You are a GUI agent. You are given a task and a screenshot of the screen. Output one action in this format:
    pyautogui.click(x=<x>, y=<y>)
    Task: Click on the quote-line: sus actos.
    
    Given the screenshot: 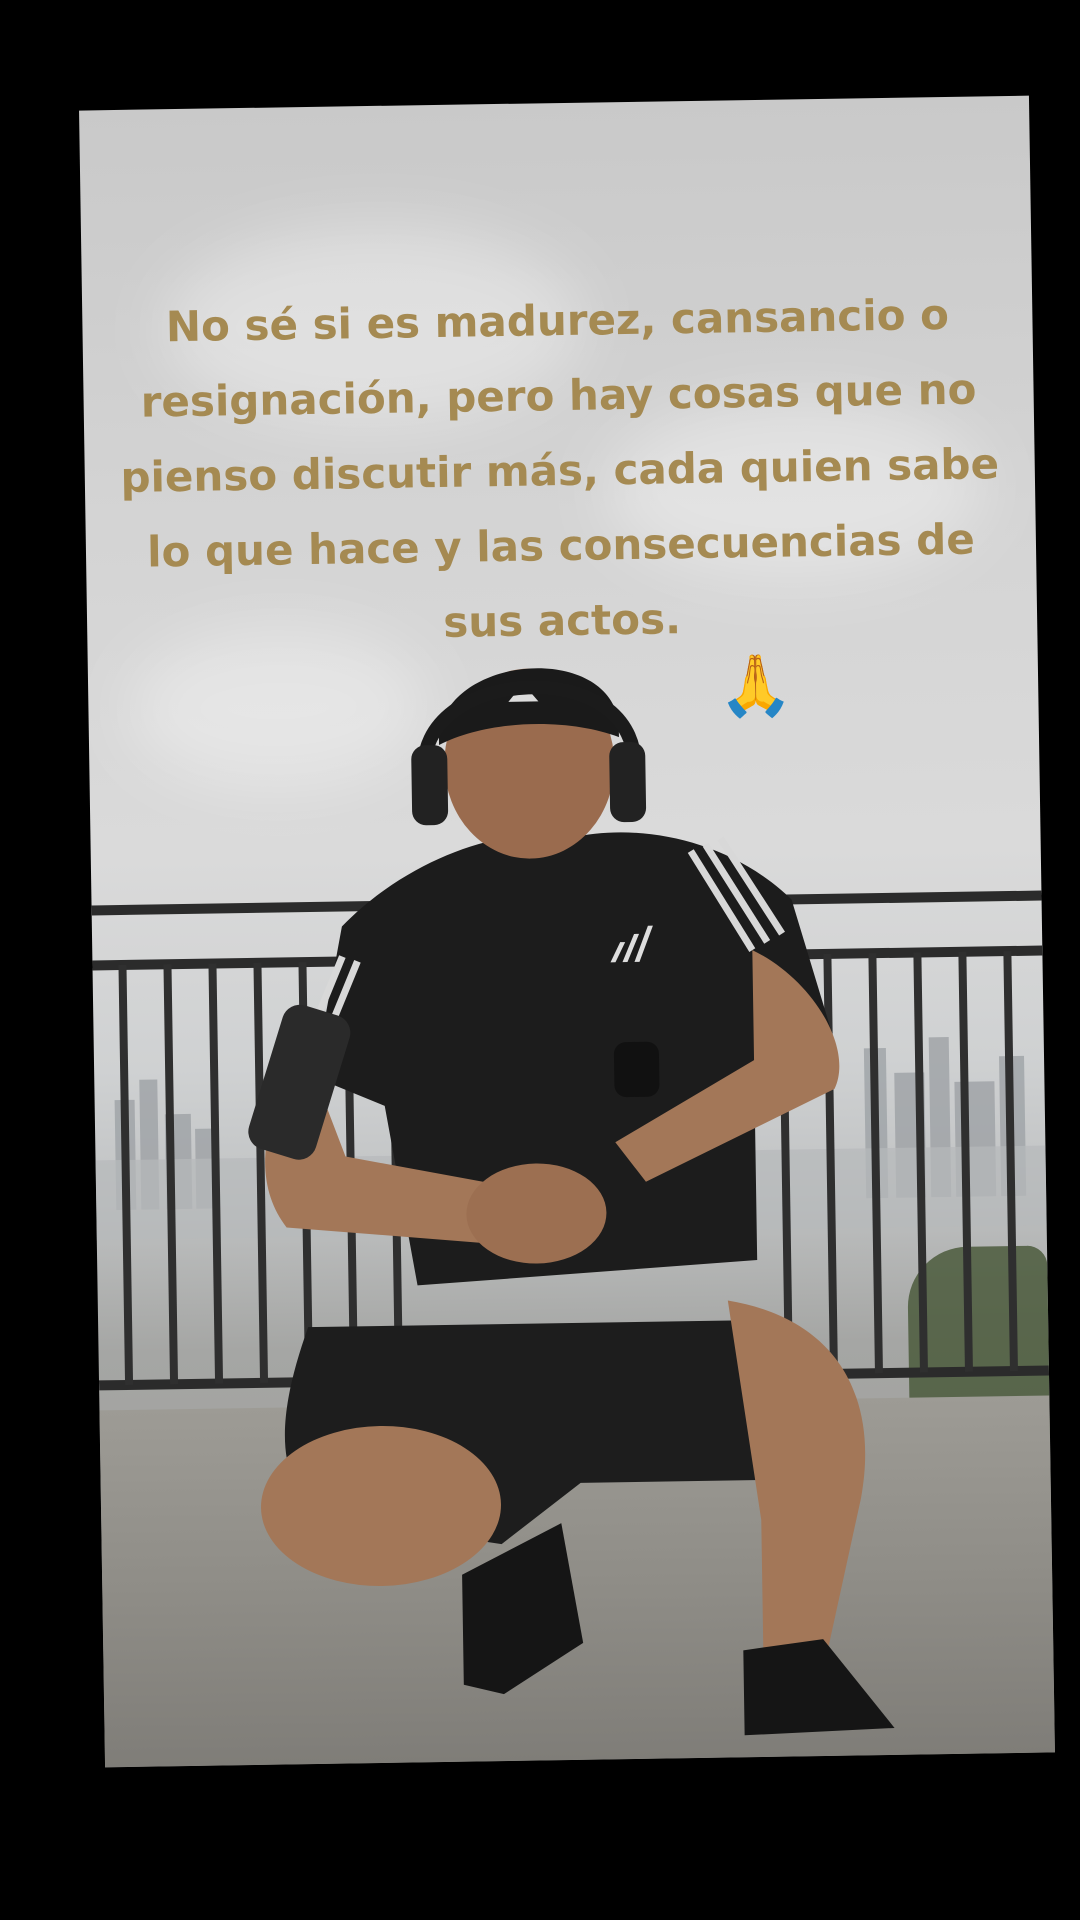 What is the action you would take?
    pyautogui.click(x=562, y=620)
    